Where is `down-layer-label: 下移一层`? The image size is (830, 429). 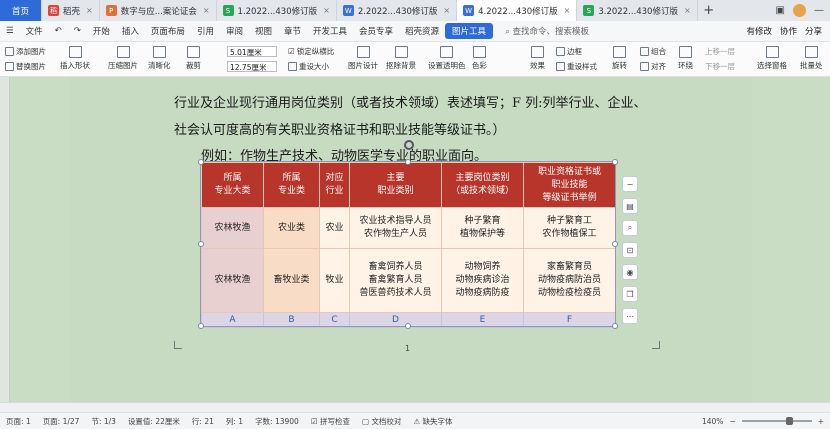
down-layer-label: 下移一层 is located at coordinates (720, 66).